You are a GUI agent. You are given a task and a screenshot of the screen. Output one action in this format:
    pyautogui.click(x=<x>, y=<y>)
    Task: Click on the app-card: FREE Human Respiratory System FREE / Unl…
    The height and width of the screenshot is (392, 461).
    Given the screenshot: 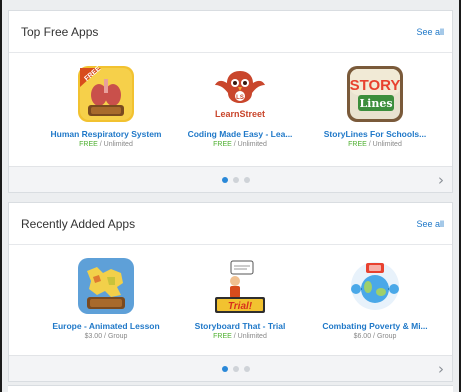 What is the action you would take?
    pyautogui.click(x=106, y=106)
    